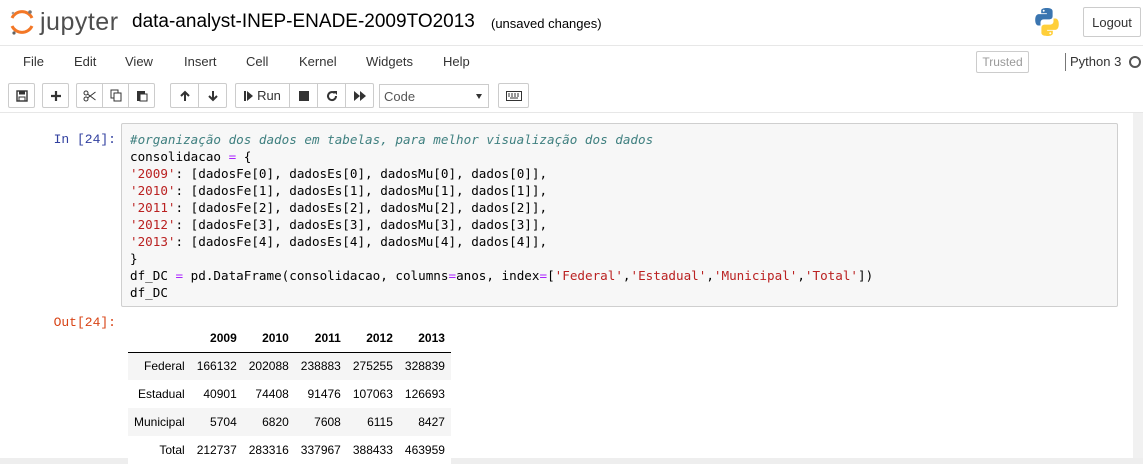 The image size is (1143, 464). Describe the element at coordinates (249, 95) in the screenshot. I see `step-forward-icon` at that location.